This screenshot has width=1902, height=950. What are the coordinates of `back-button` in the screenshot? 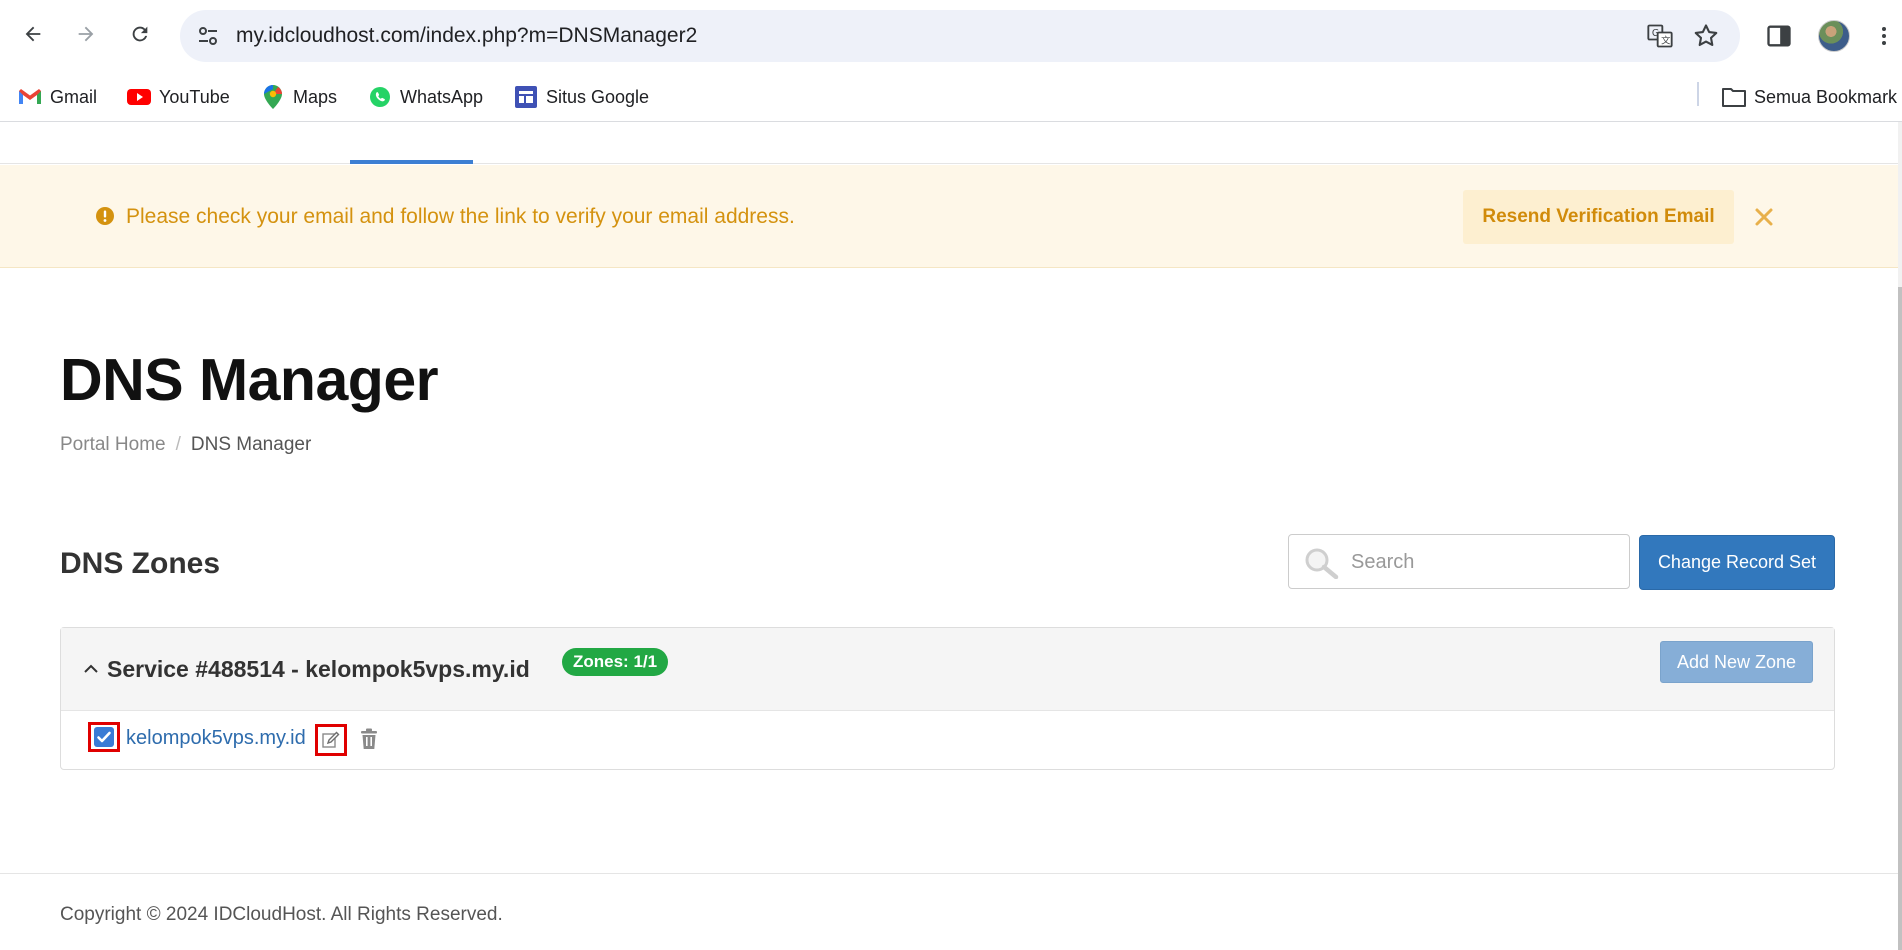 It's located at (33, 34).